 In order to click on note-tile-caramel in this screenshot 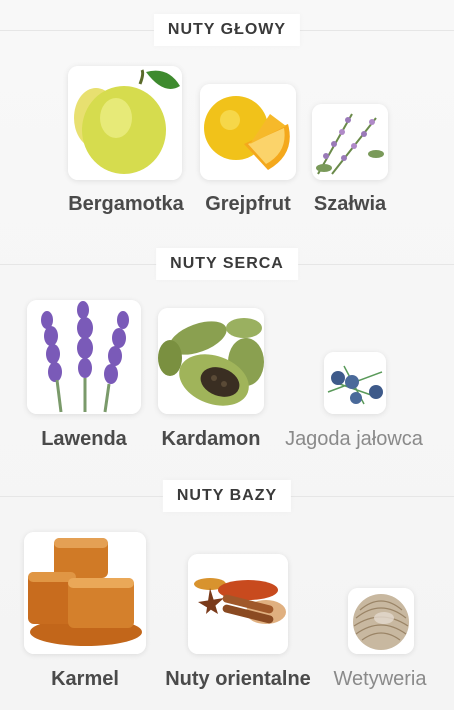, I will do `click(85, 593)`.